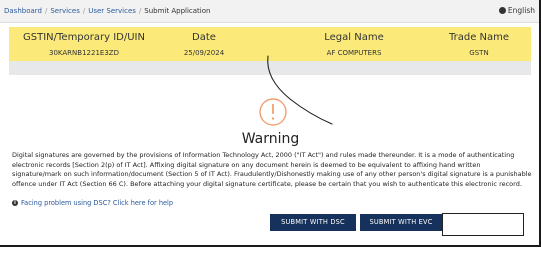 The image size is (541, 253). Describe the element at coordinates (273, 112) in the screenshot. I see `exclamation-circle-icon` at that location.